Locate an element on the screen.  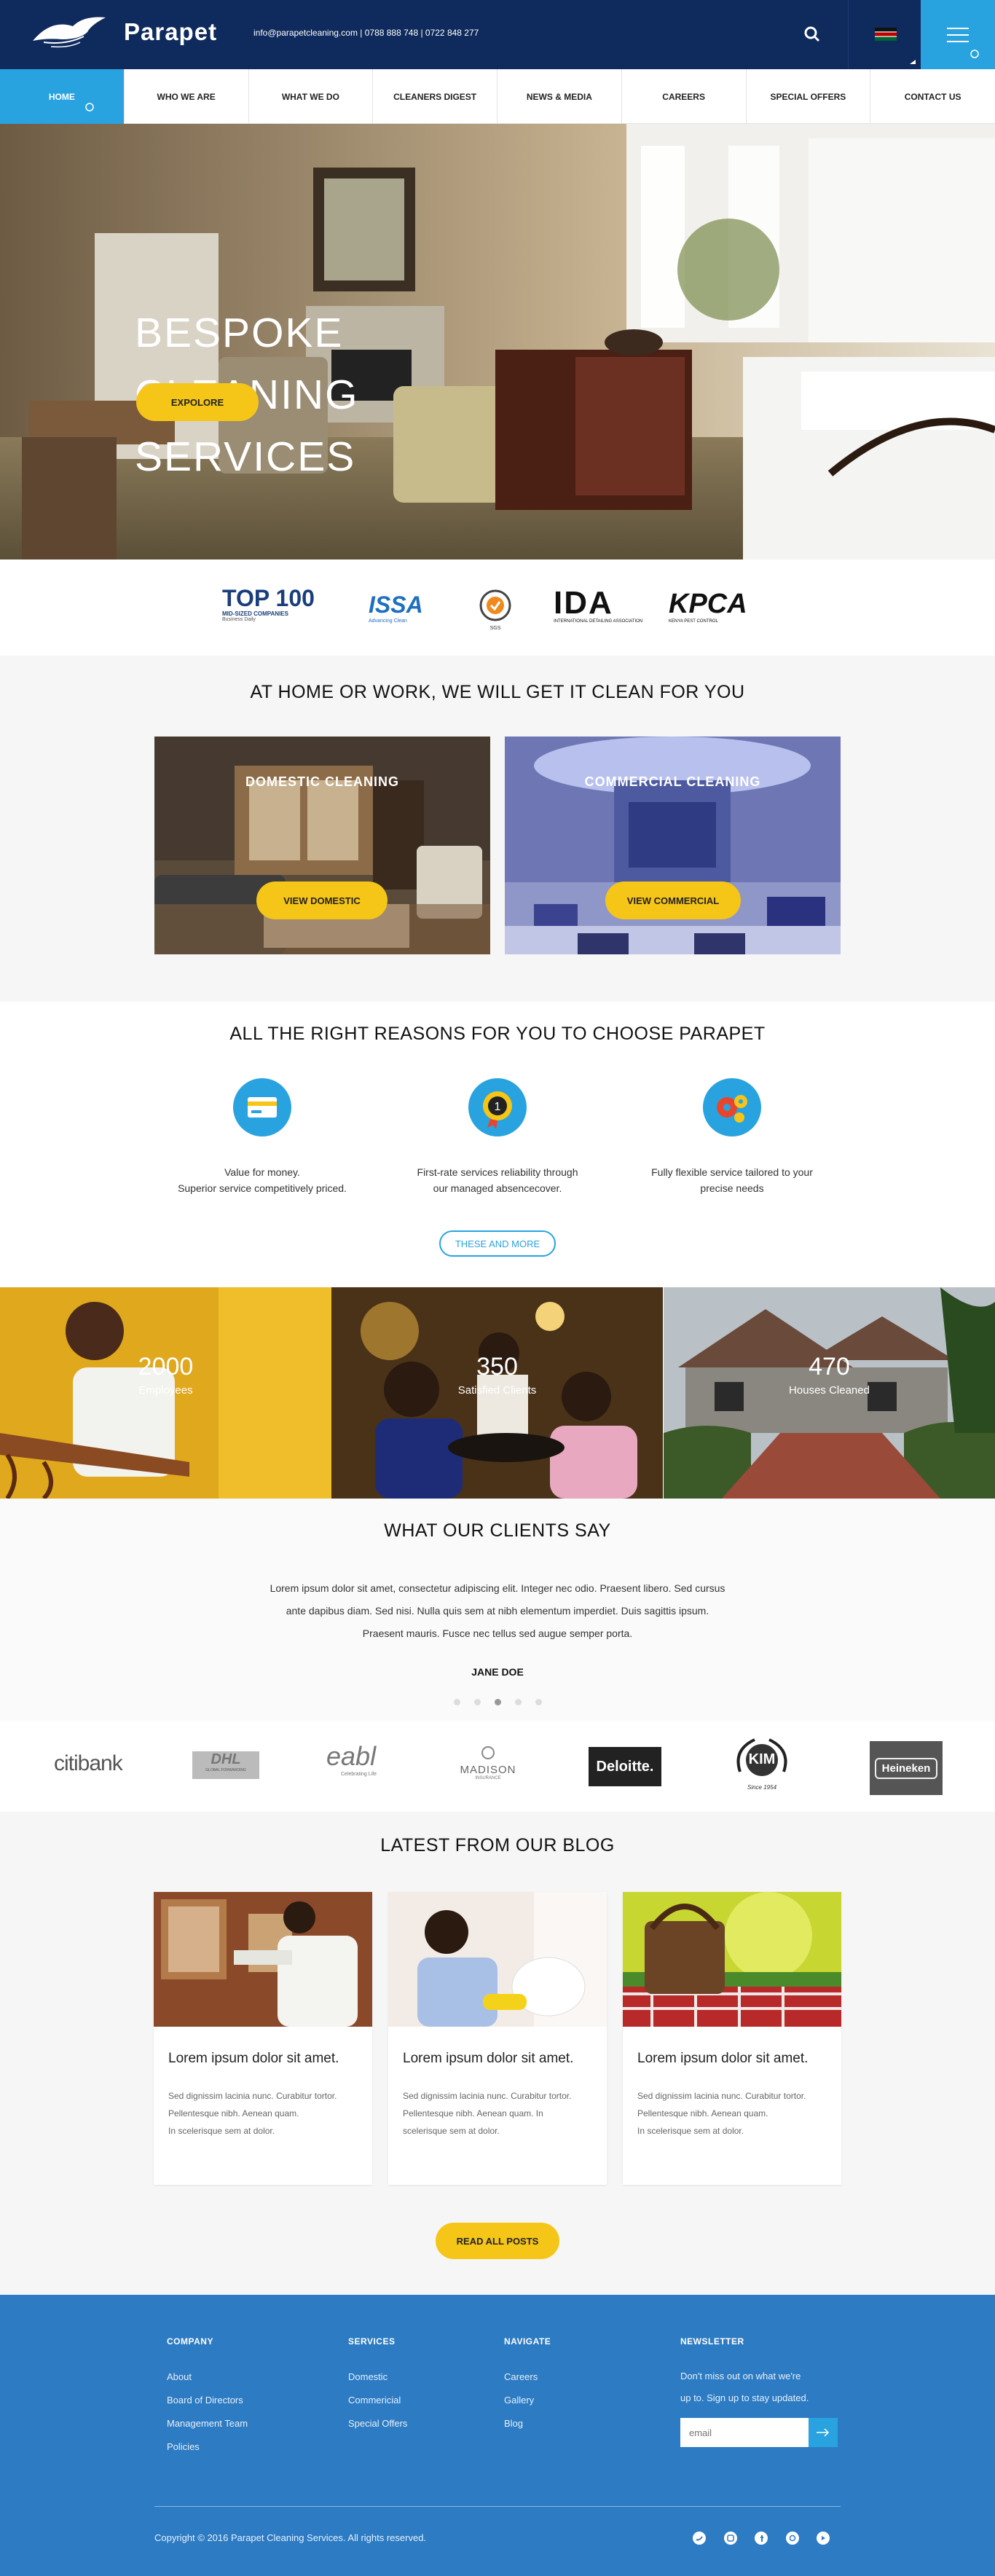
kpca-logo: KPCA KENYA PEST CONTROL is located at coordinates (714, 610).